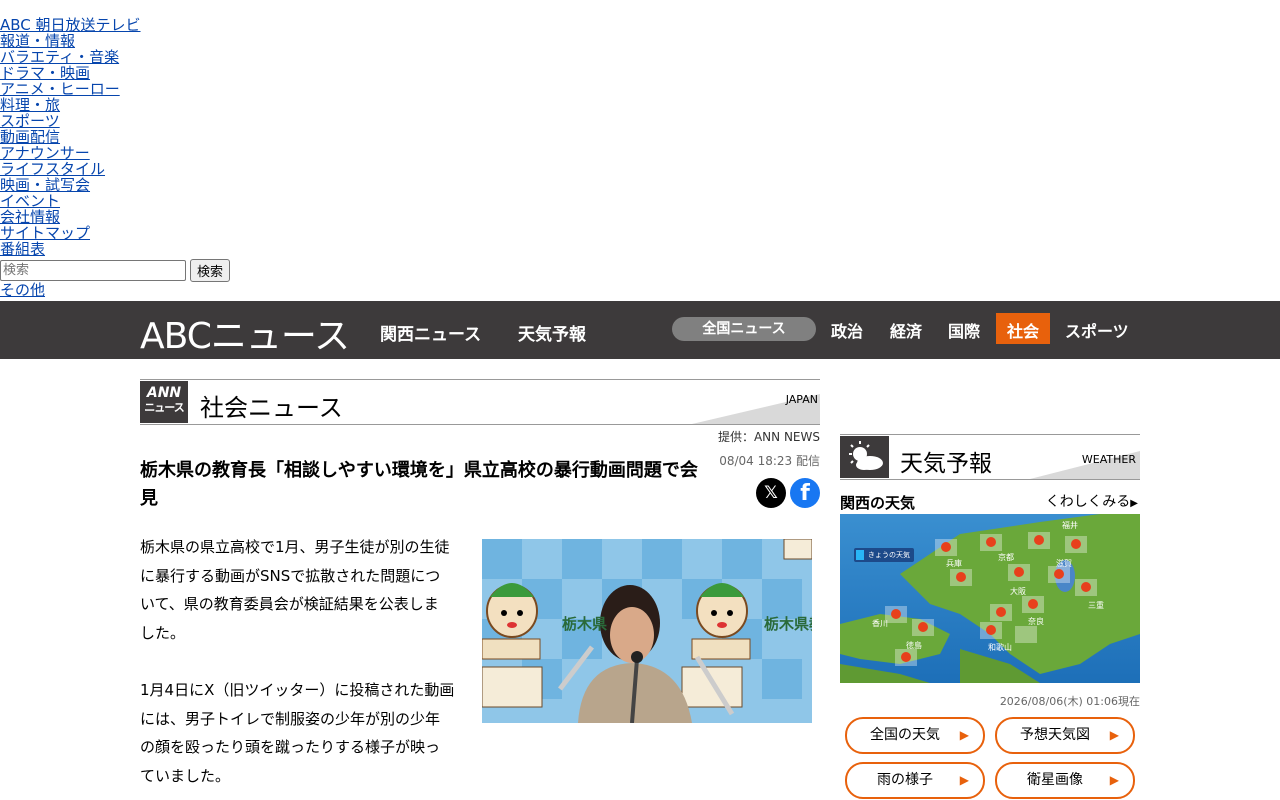 Image resolution: width=1280 pixels, height=800 pixels. What do you see at coordinates (200, 201) in the screenshot?
I see `nav-link-event: イベント` at bounding box center [200, 201].